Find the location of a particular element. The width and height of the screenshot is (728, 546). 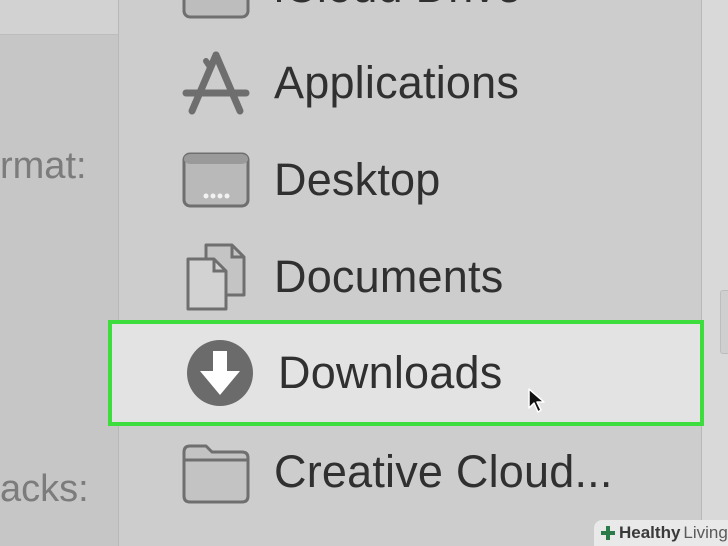

menu-item-label: Downloads is located at coordinates (390, 372).